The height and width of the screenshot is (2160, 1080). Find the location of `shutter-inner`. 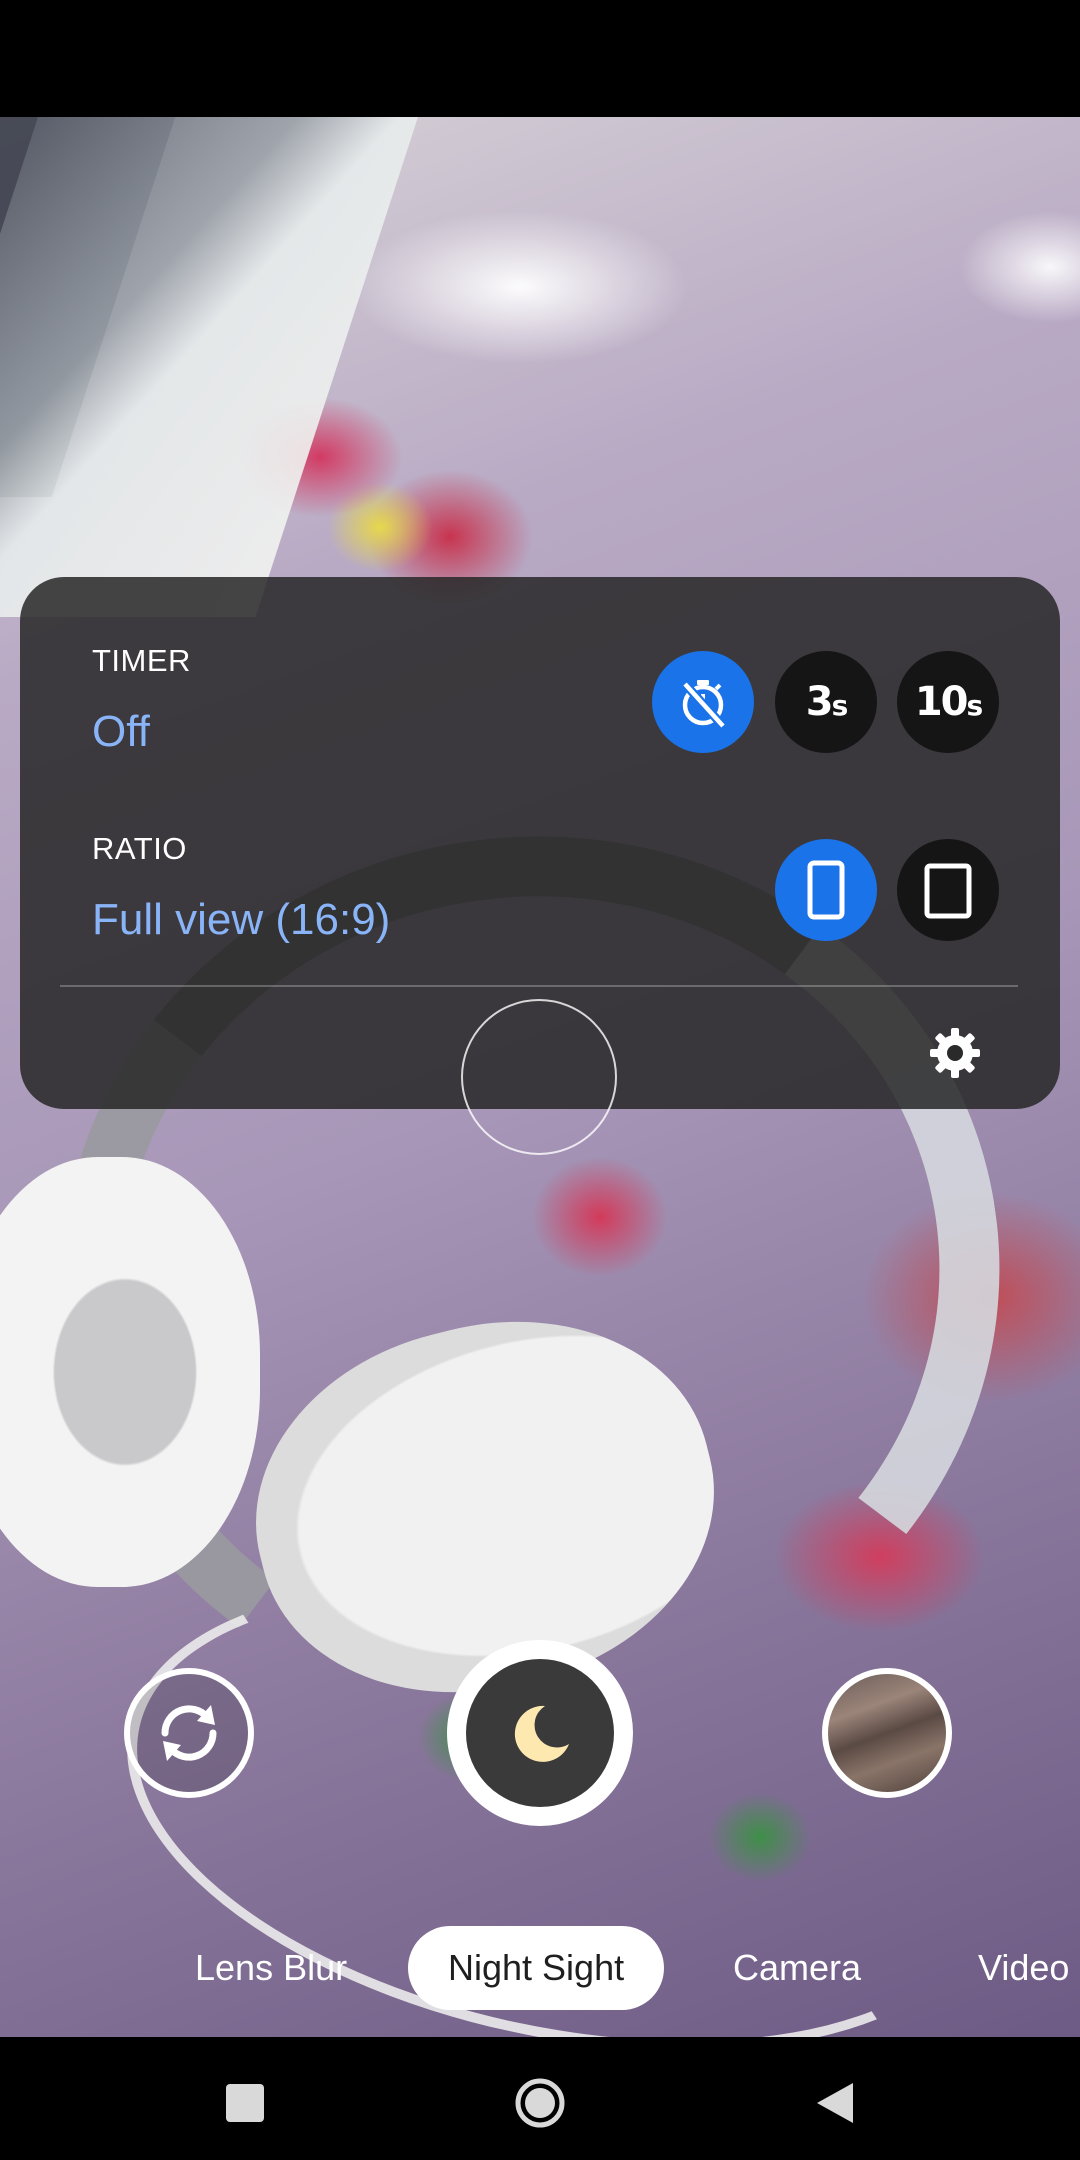

shutter-inner is located at coordinates (540, 1733).